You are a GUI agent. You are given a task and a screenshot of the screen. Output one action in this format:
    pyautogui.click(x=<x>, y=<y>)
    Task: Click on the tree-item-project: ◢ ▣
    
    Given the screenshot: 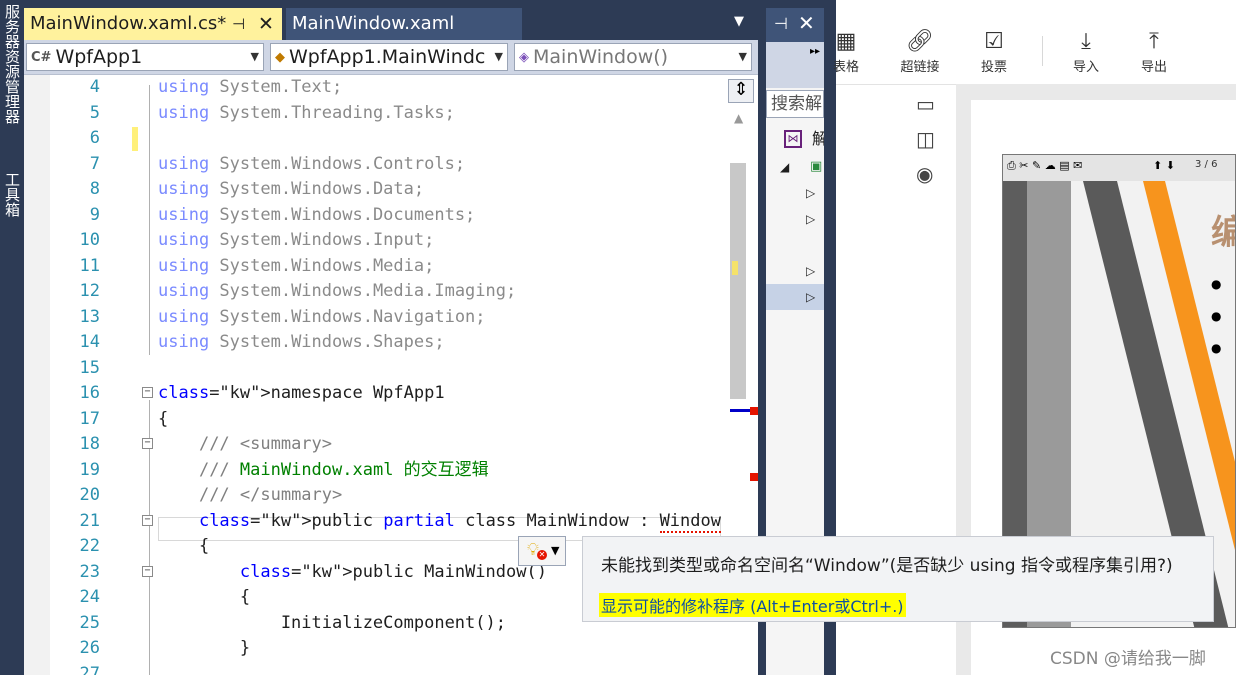 What is the action you would take?
    pyautogui.click(x=795, y=167)
    